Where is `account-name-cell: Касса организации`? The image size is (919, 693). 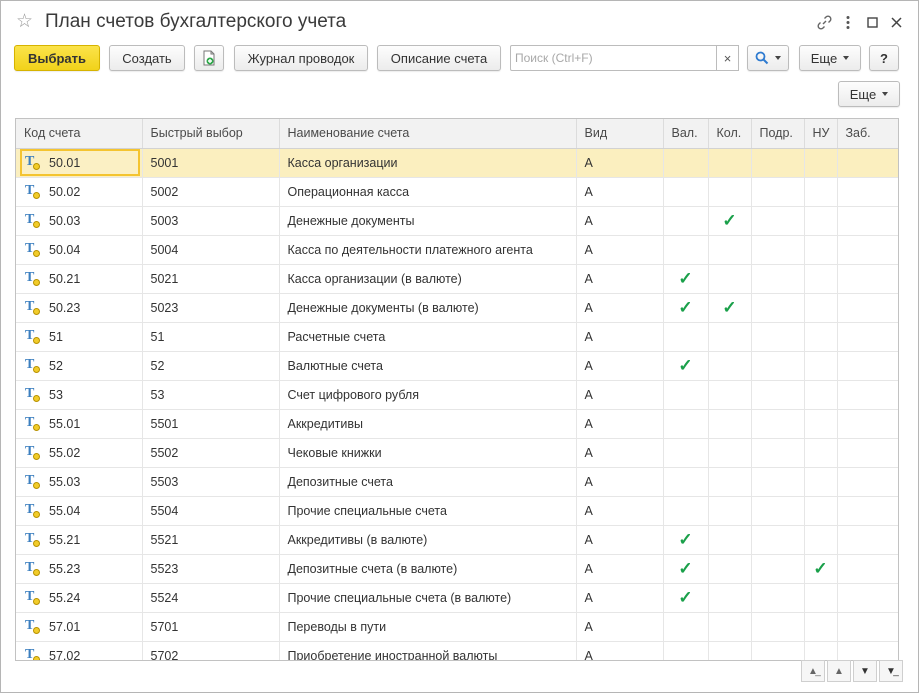 account-name-cell: Касса организации is located at coordinates (428, 163).